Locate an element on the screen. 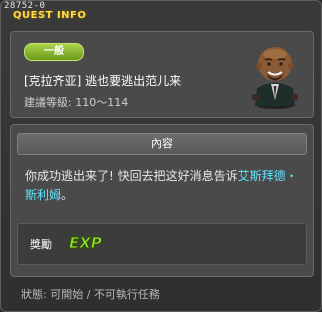  window-title: QUEST INFO is located at coordinates (50, 15).